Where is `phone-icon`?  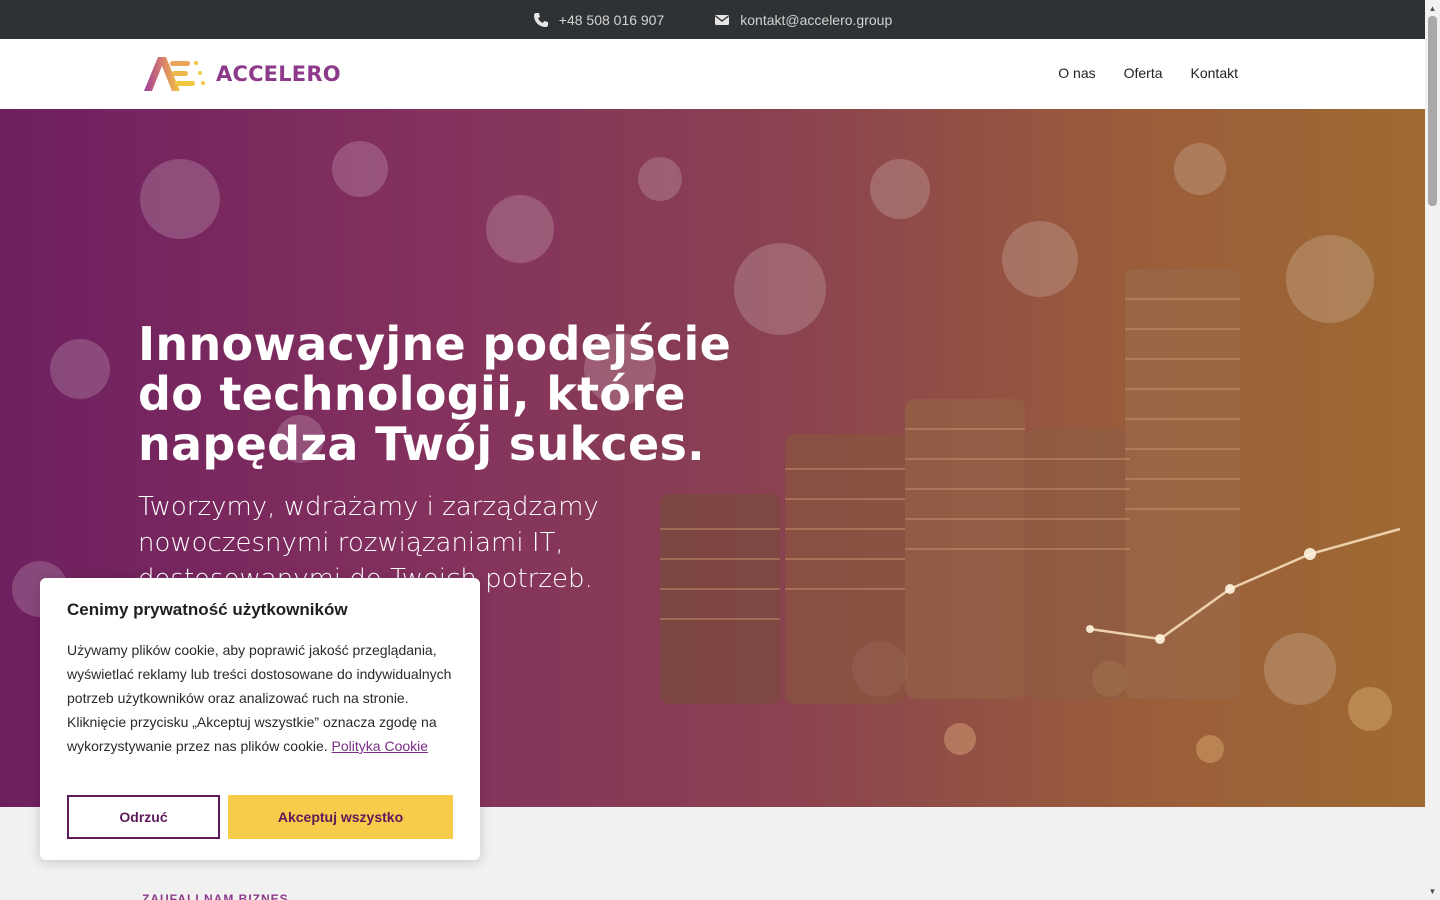 phone-icon is located at coordinates (540, 19).